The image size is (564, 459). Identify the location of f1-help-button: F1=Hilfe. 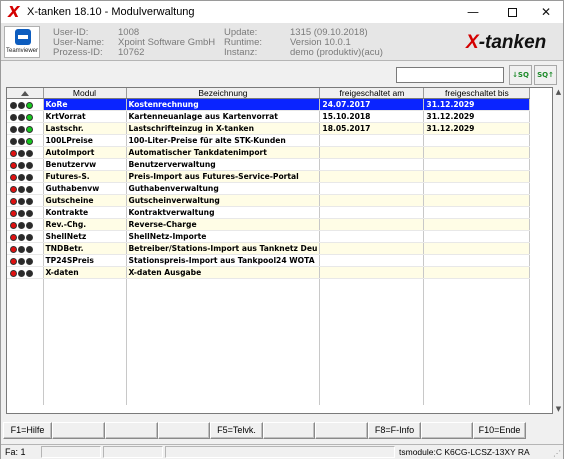
(27, 430).